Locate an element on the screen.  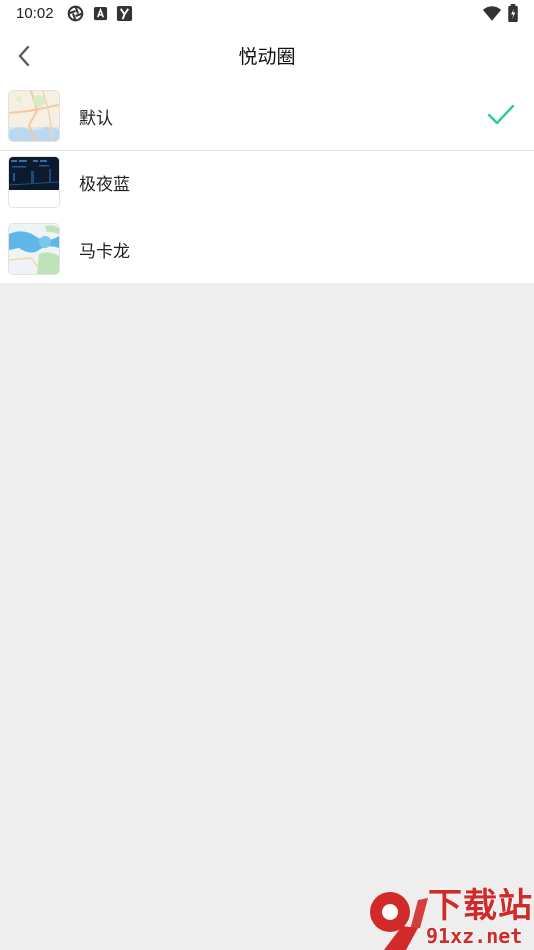
watermark: 9 下载站 91xz.net is located at coordinates (448, 917).